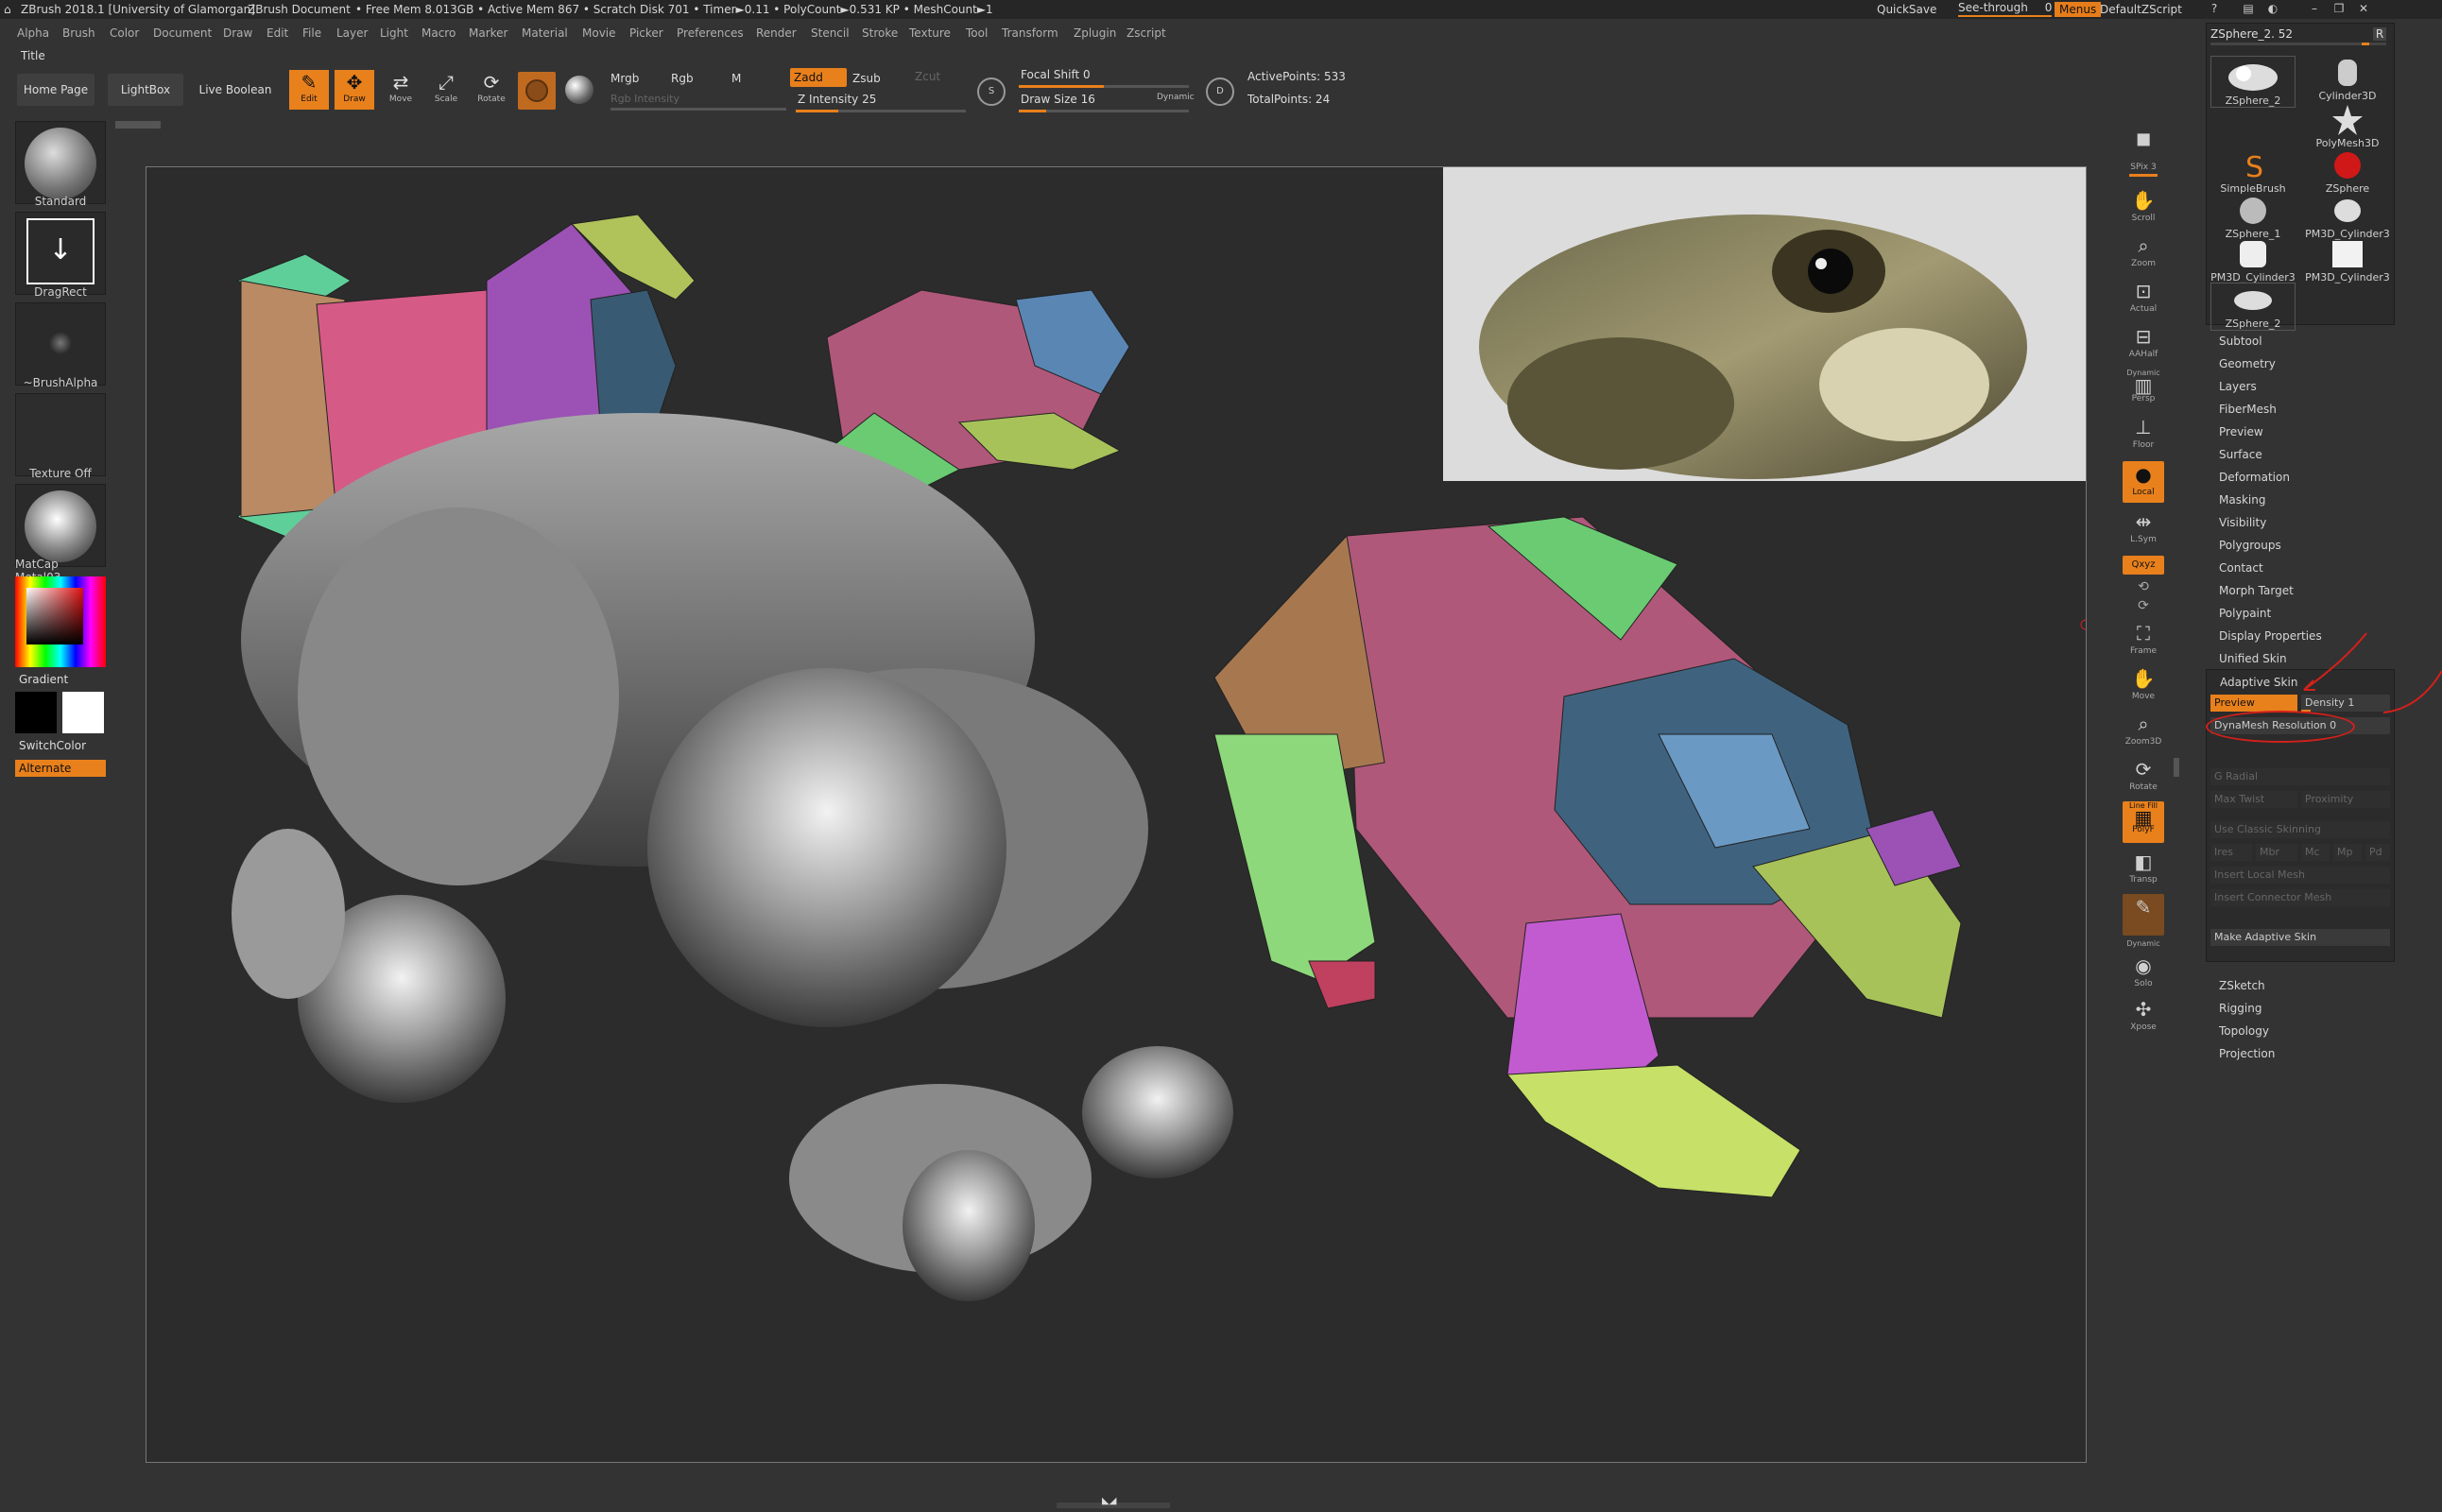  I want to click on z-rotate-icon: ⟳, so click(2143, 605).